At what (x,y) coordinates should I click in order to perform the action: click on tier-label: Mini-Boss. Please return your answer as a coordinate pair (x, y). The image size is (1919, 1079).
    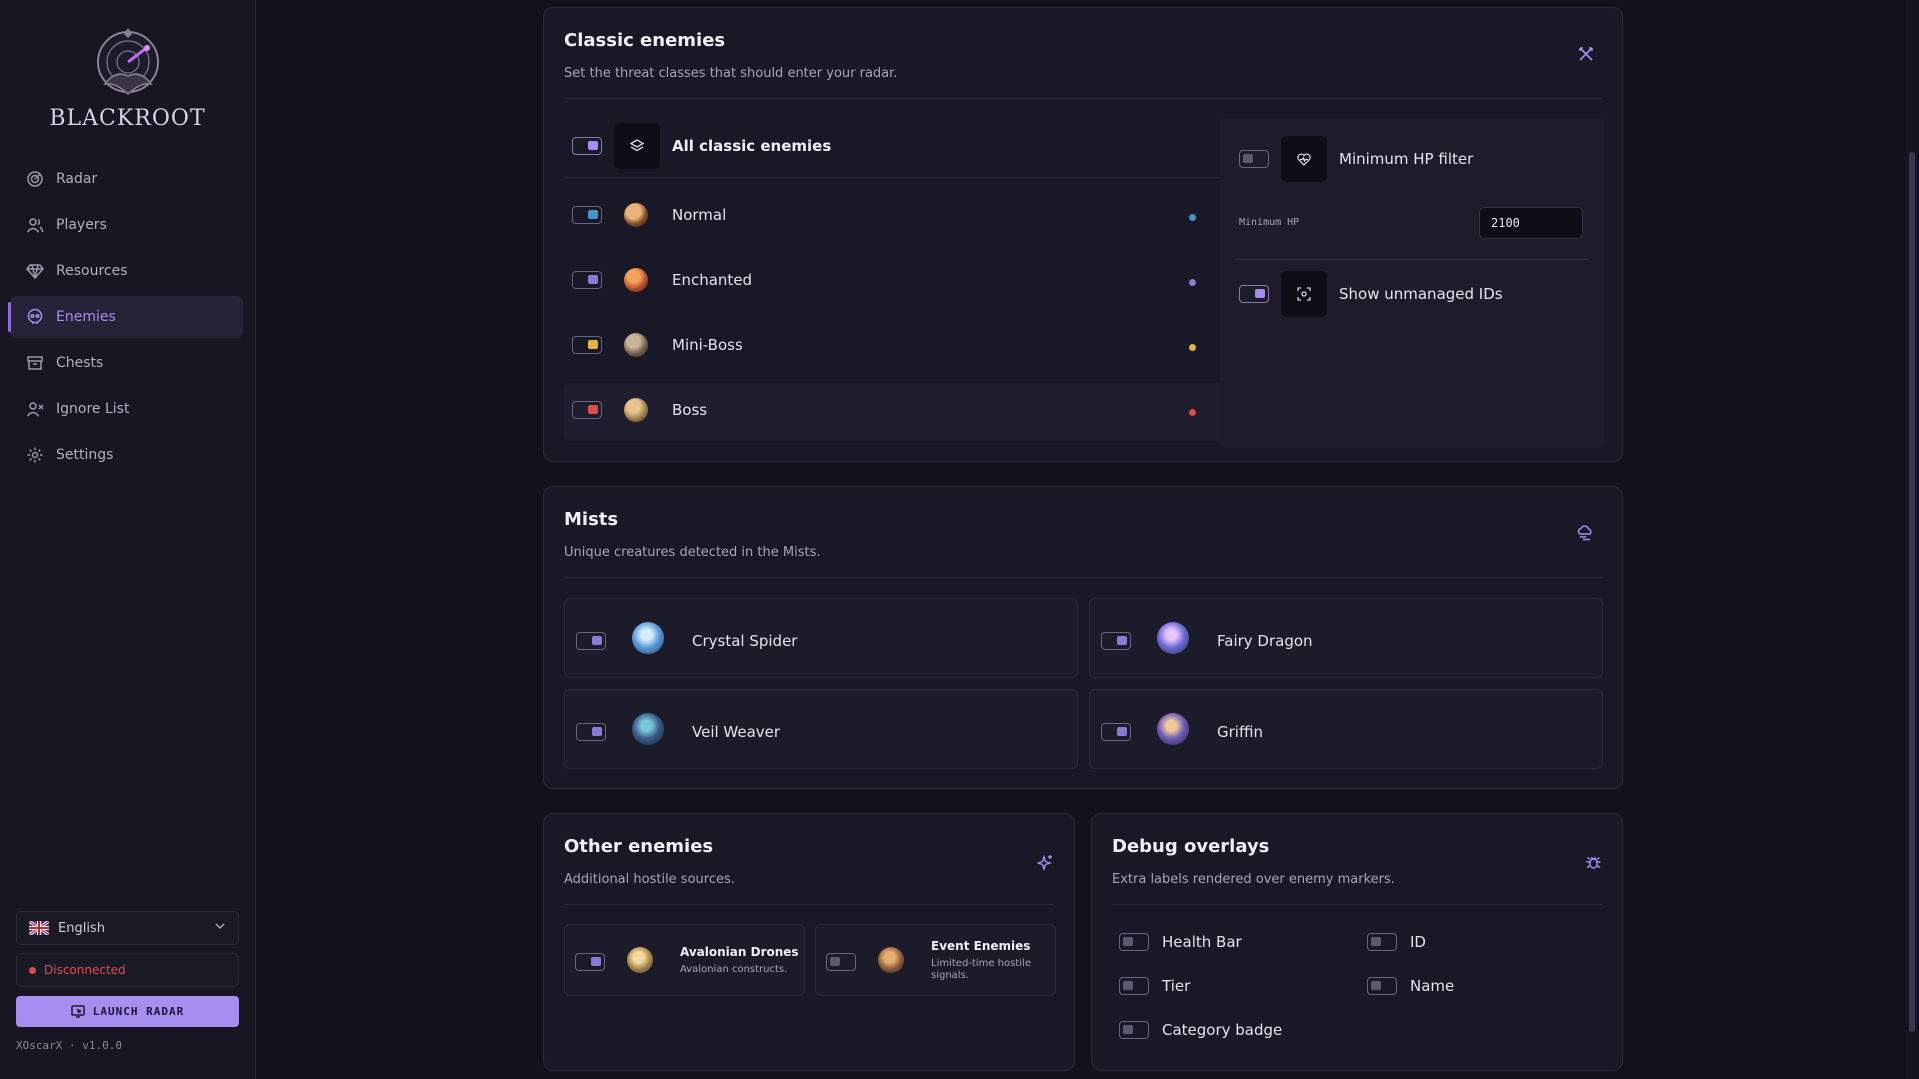
    Looking at the image, I should click on (707, 345).